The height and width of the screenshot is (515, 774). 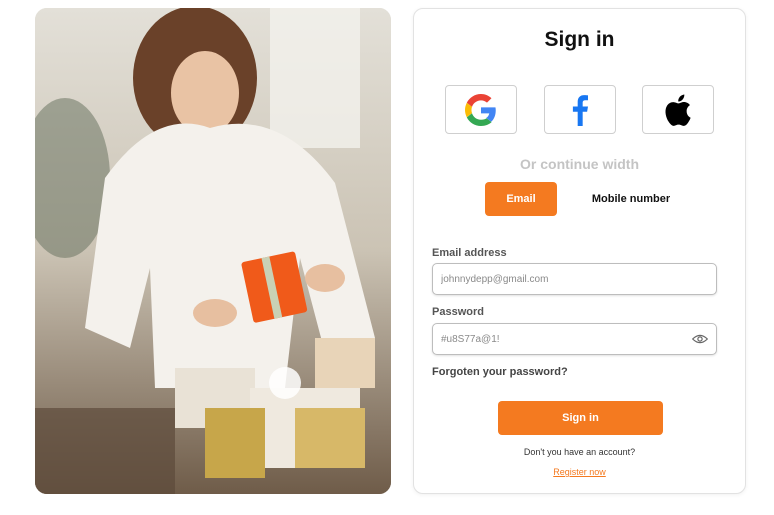 What do you see at coordinates (500, 372) in the screenshot?
I see `forgot-password-link: Forgoten your password?` at bounding box center [500, 372].